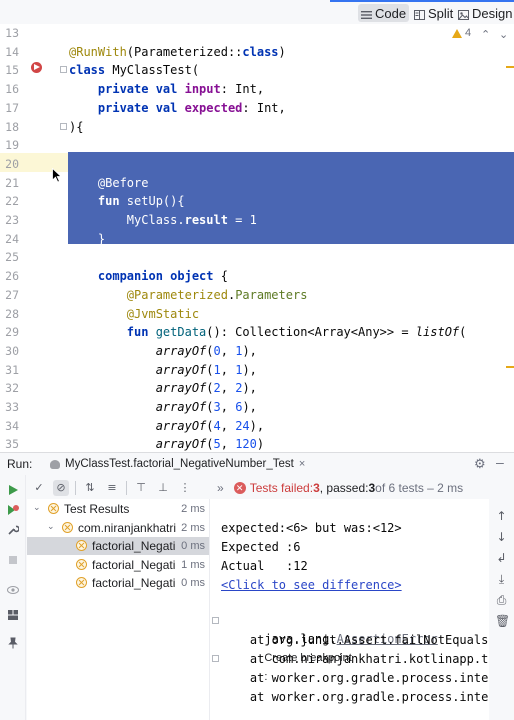 The image size is (514, 720). I want to click on rerun-failed-icon, so click(13, 510).